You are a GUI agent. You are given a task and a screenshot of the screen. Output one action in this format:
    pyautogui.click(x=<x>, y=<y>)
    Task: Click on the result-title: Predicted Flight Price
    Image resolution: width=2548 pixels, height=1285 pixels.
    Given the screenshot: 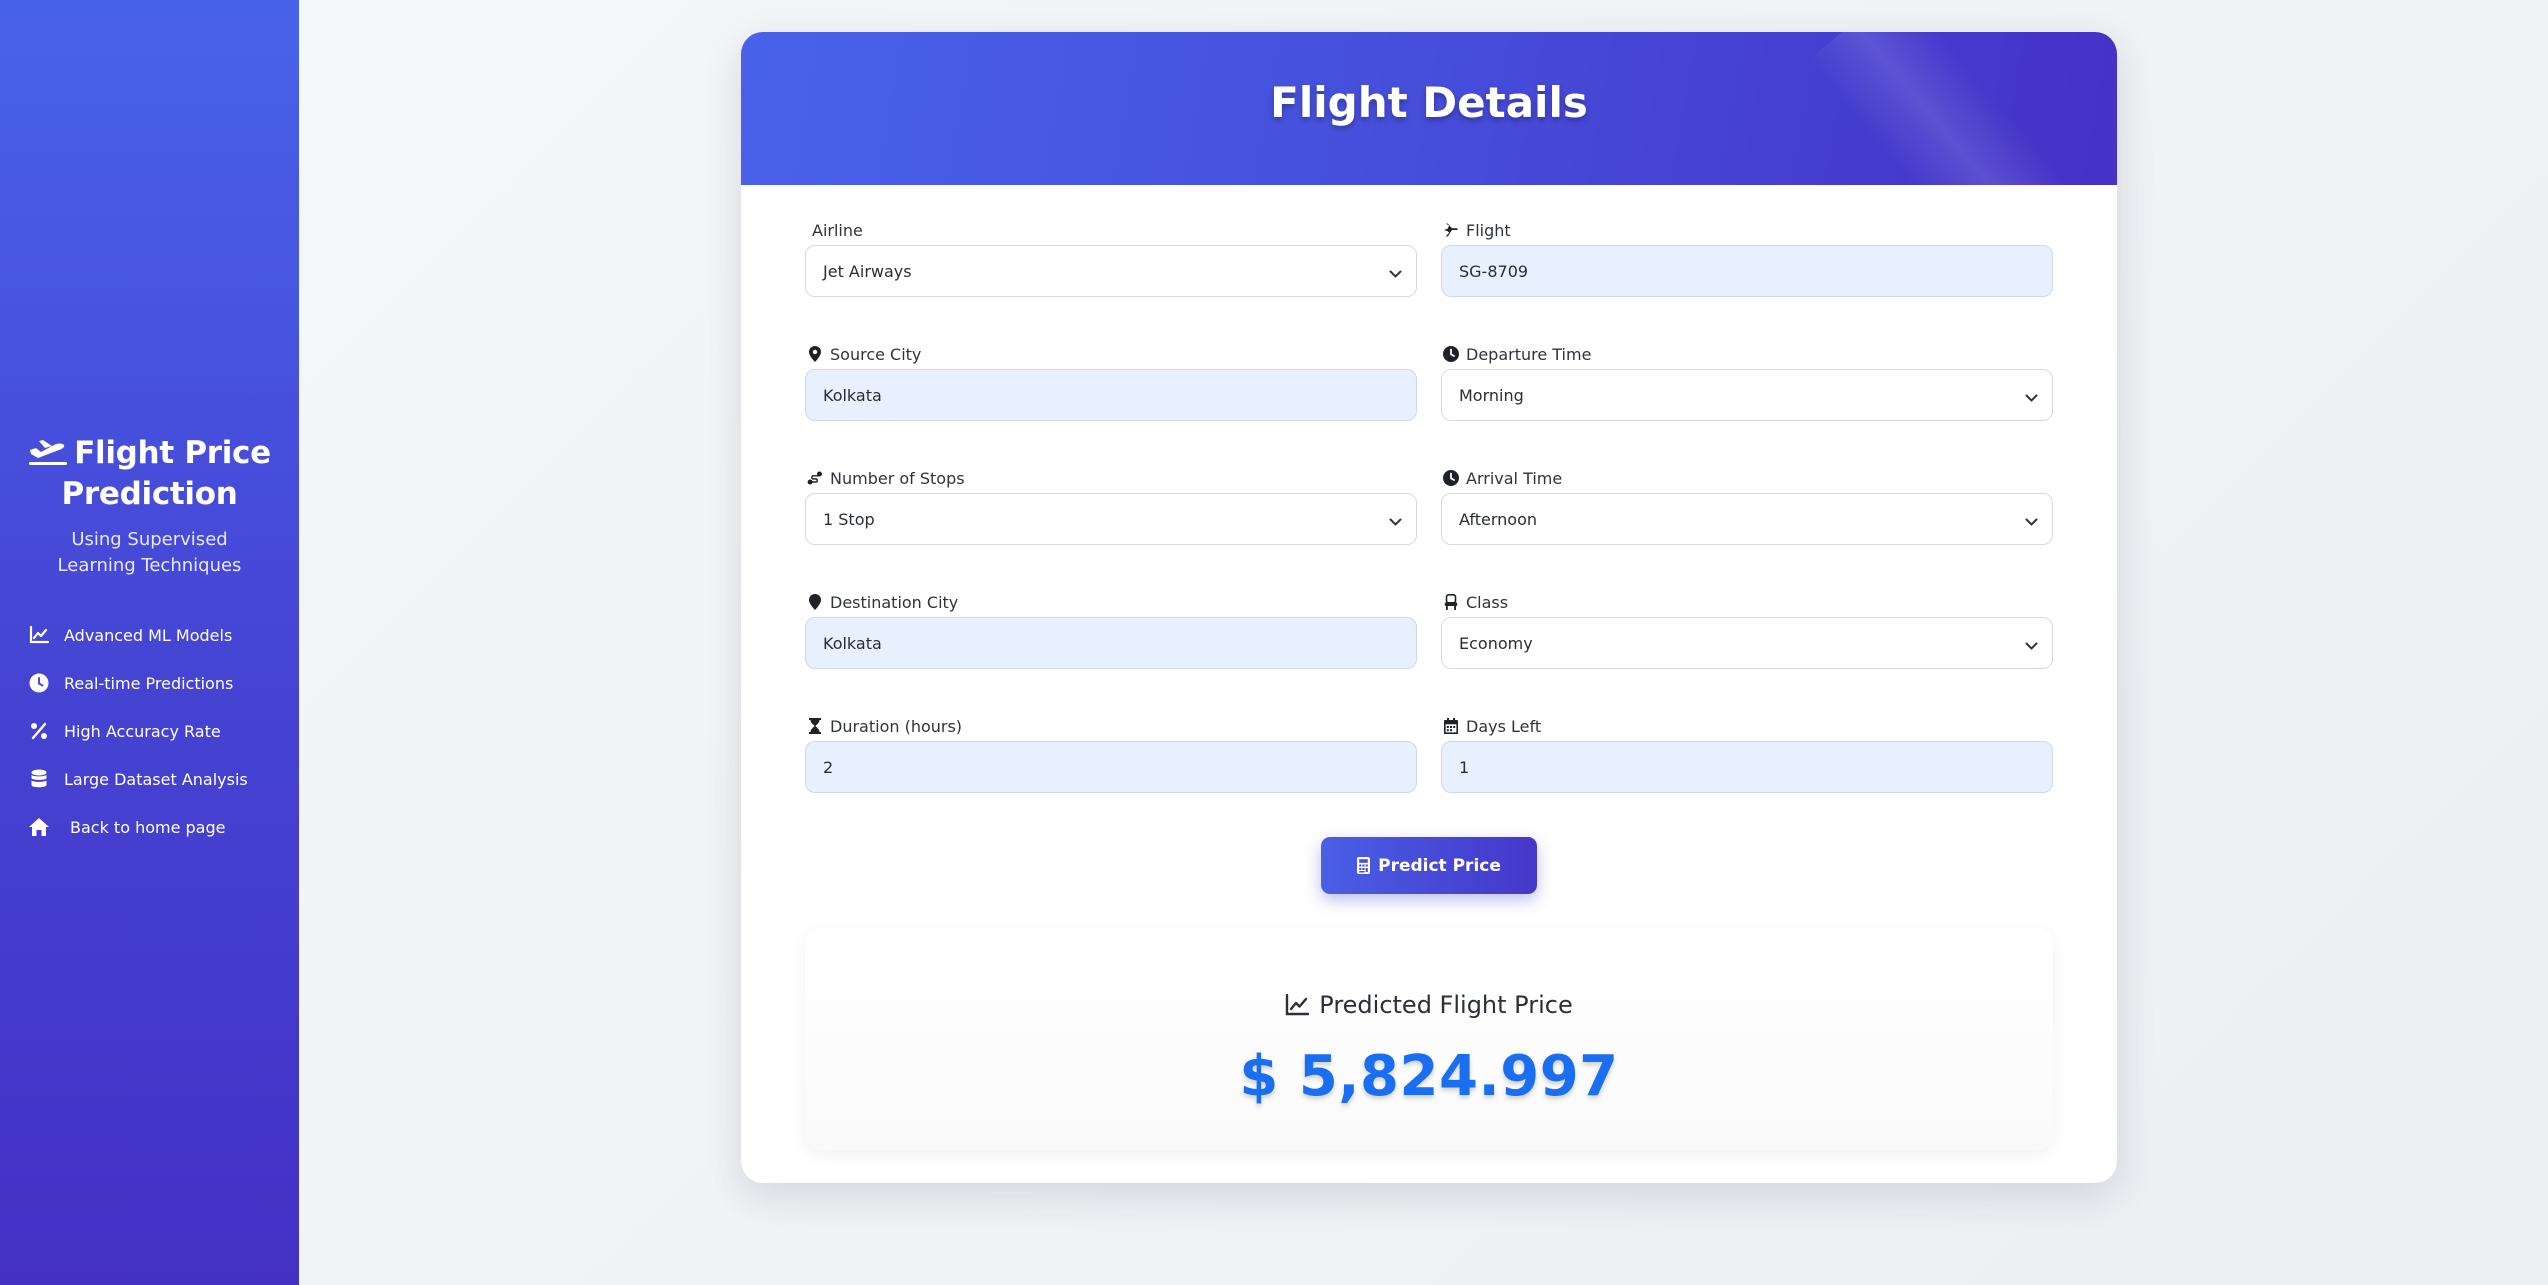 What is the action you would take?
    pyautogui.click(x=1446, y=1005)
    